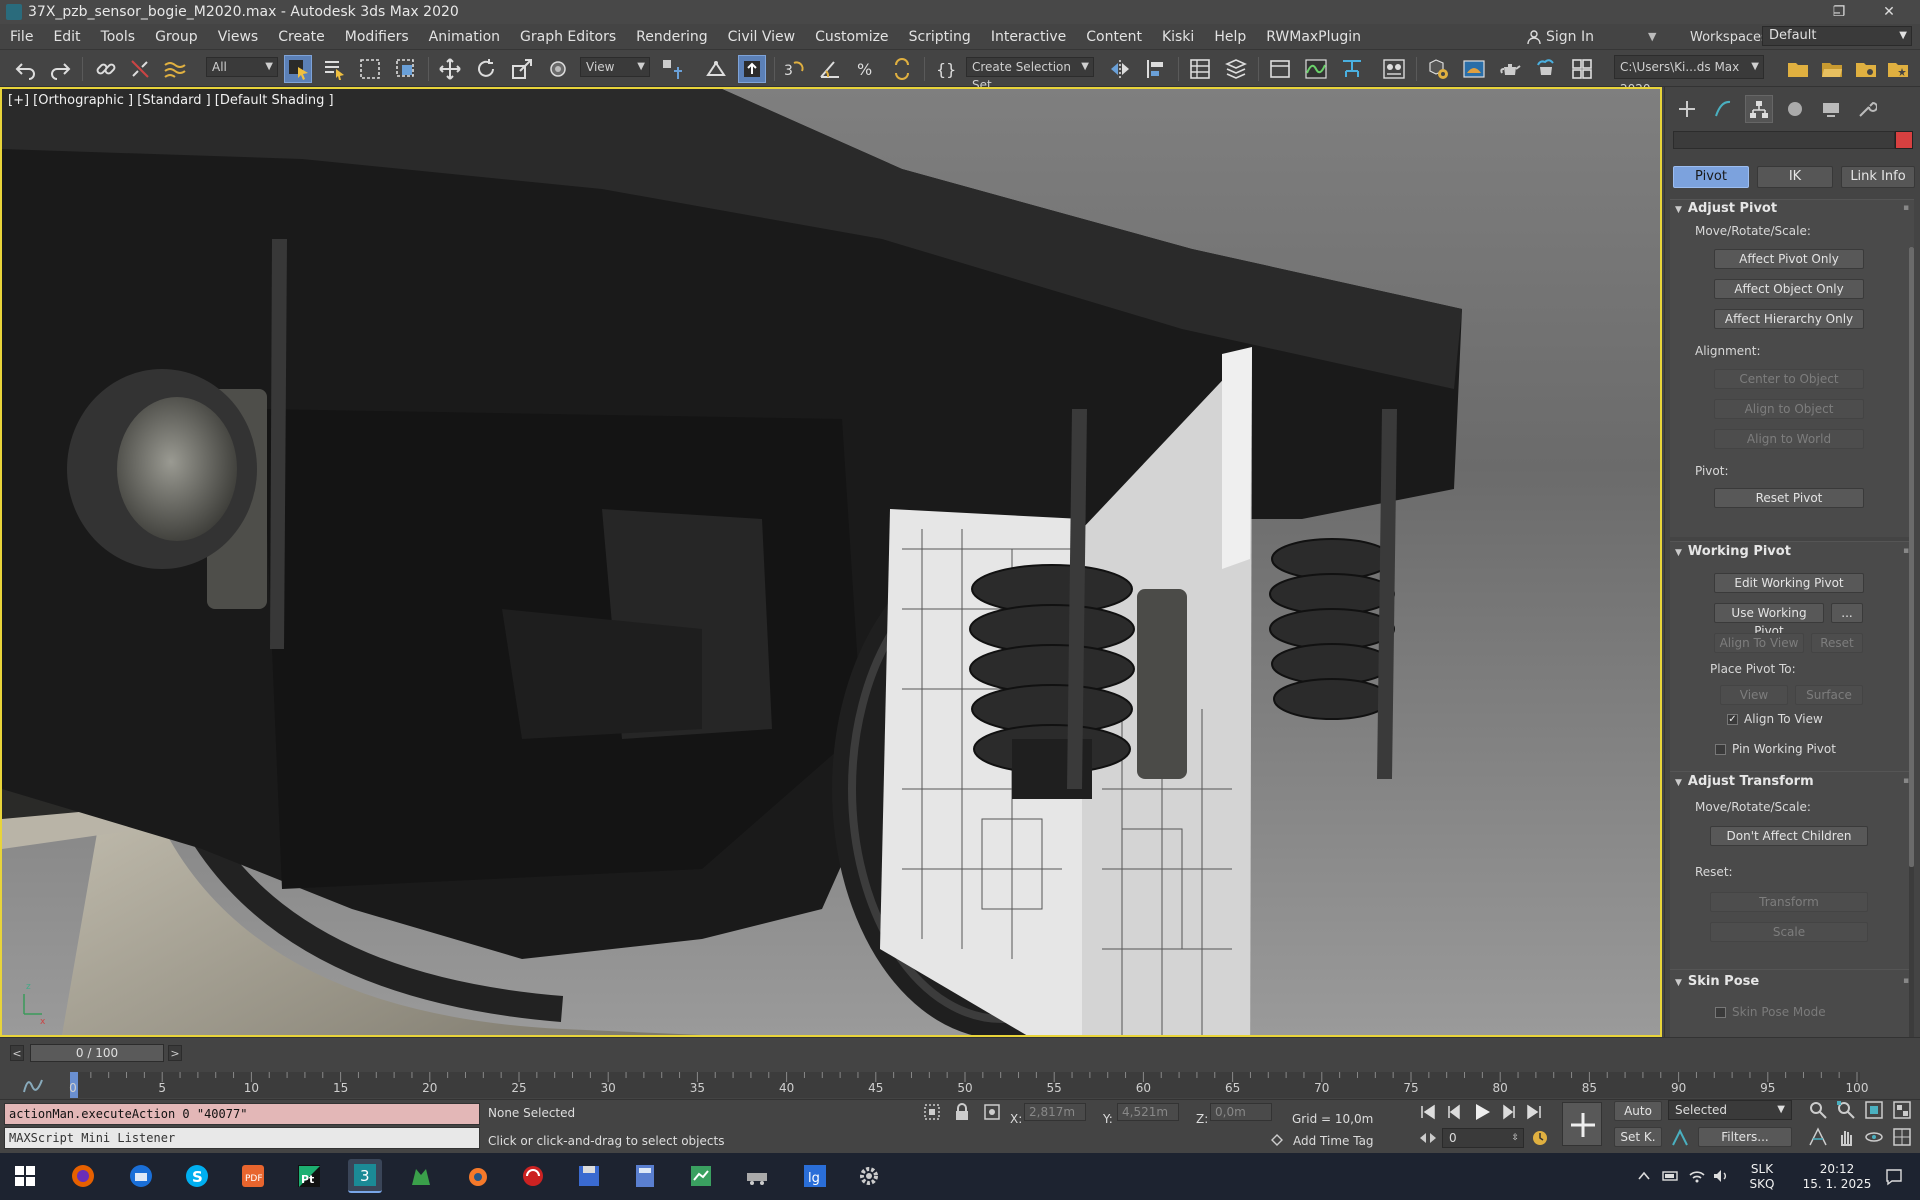 This screenshot has width=1920, height=1200. I want to click on pin-working-pivot-checkbox: Pin Working Pivot, so click(1775, 749).